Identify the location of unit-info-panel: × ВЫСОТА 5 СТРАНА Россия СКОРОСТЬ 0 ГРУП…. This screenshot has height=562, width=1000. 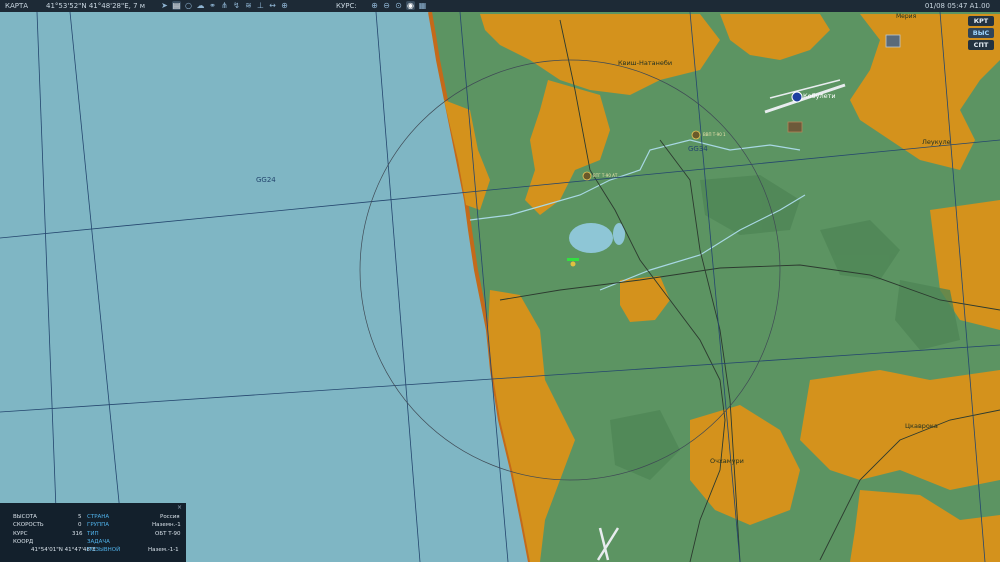
(93, 532).